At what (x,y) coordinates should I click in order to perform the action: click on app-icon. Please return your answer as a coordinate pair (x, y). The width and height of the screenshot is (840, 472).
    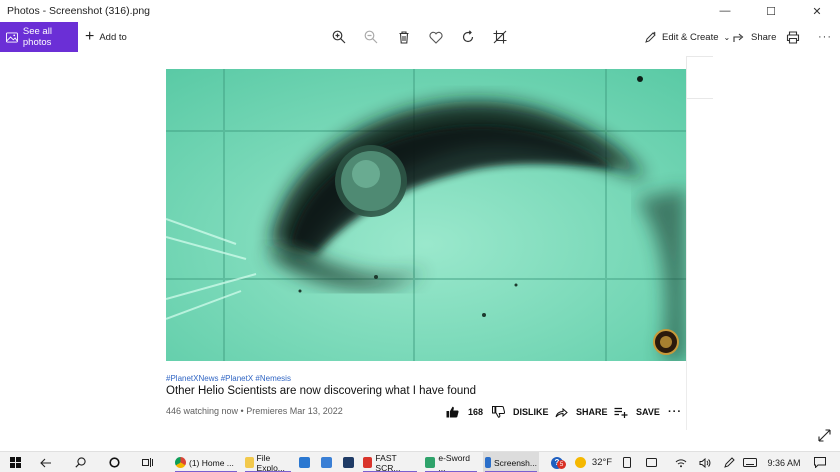
    Looking at the image, I should click on (348, 462).